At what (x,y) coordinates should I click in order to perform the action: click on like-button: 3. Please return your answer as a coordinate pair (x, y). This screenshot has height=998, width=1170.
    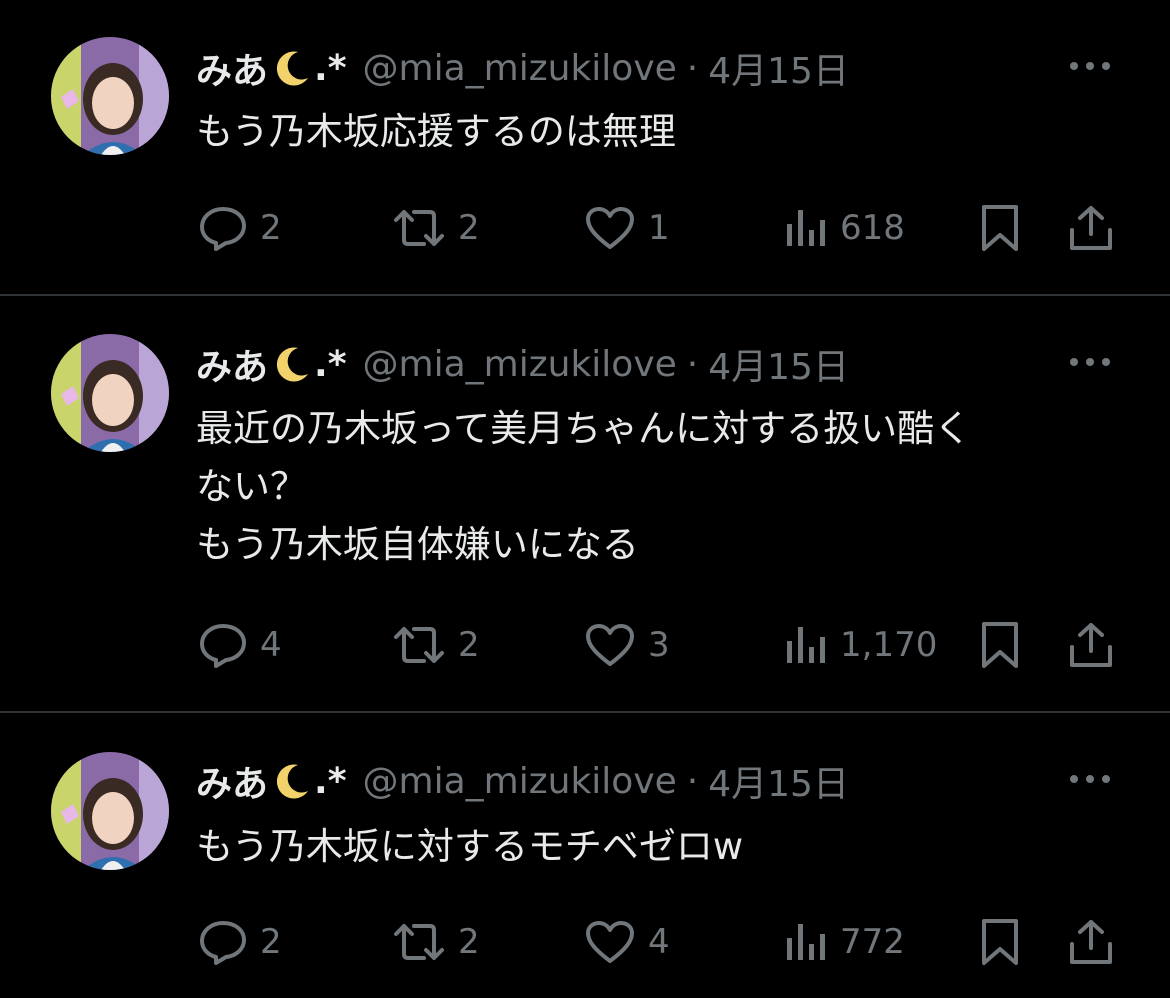
    Looking at the image, I should click on (627, 645).